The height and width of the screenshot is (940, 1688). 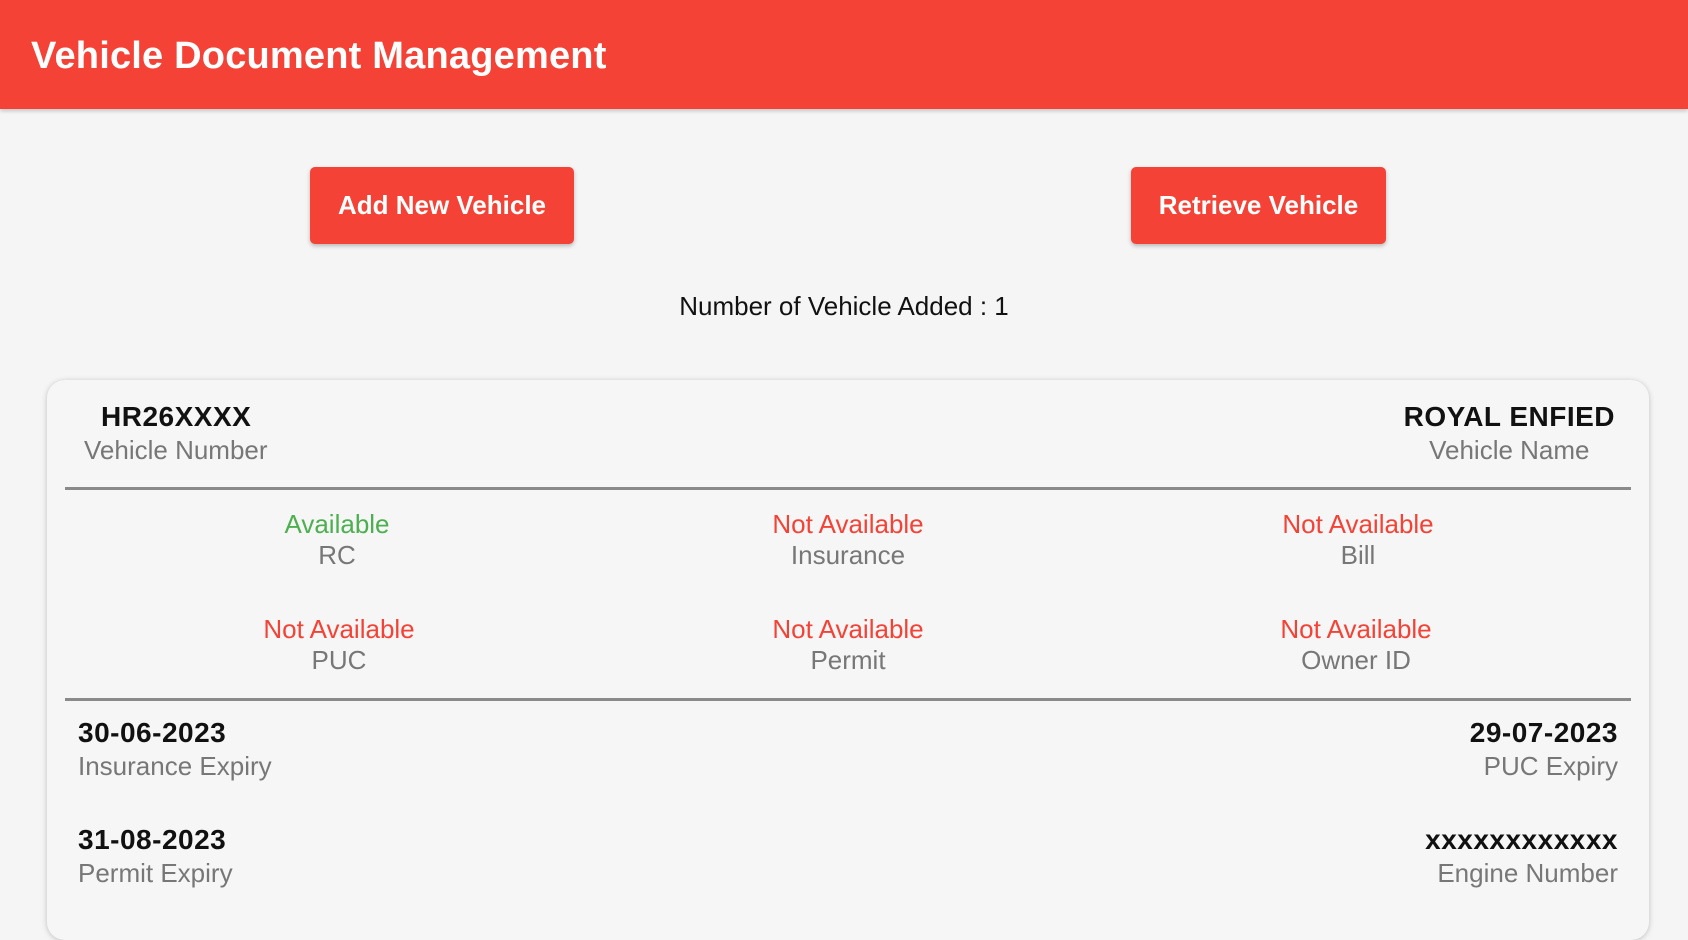 I want to click on vehicle-name-value: ROYAL ENFIED, so click(x=1509, y=416).